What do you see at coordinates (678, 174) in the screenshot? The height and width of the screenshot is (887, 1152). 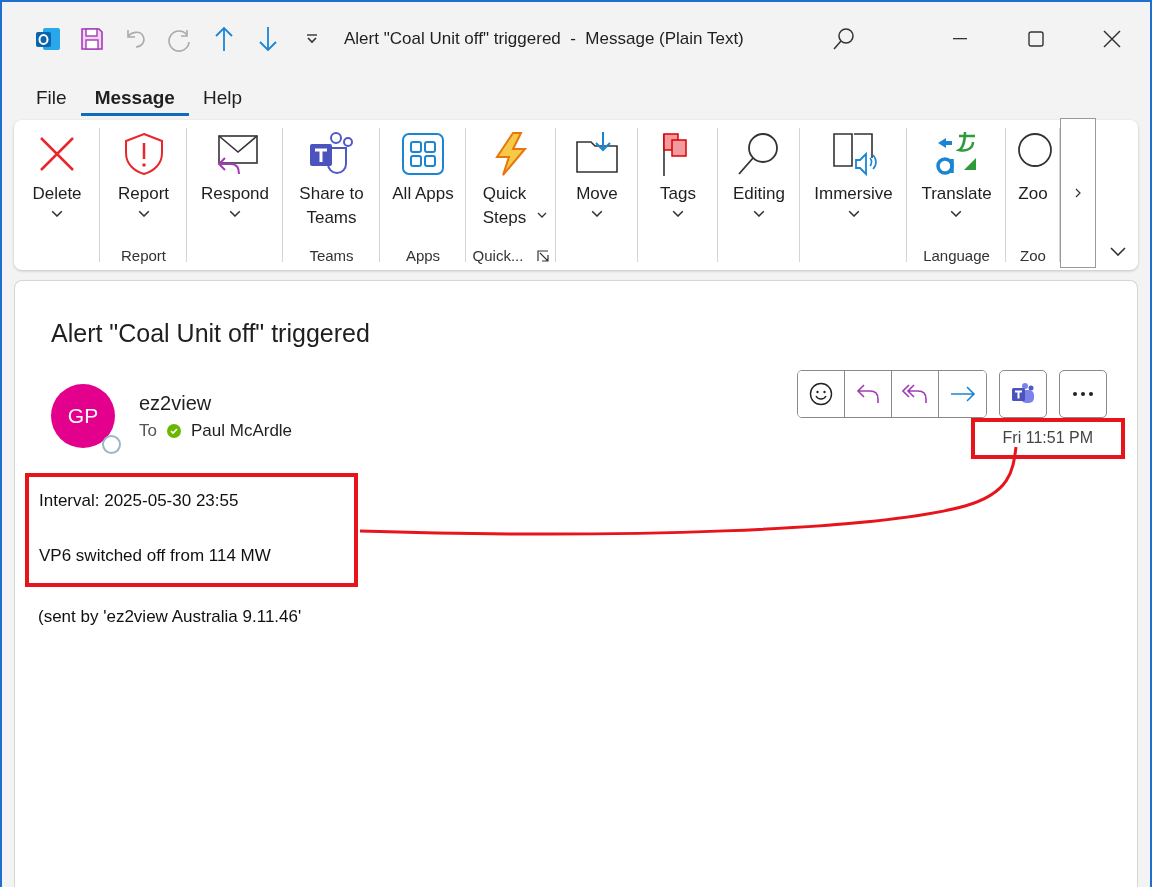 I see `ribbon-button: Tags` at bounding box center [678, 174].